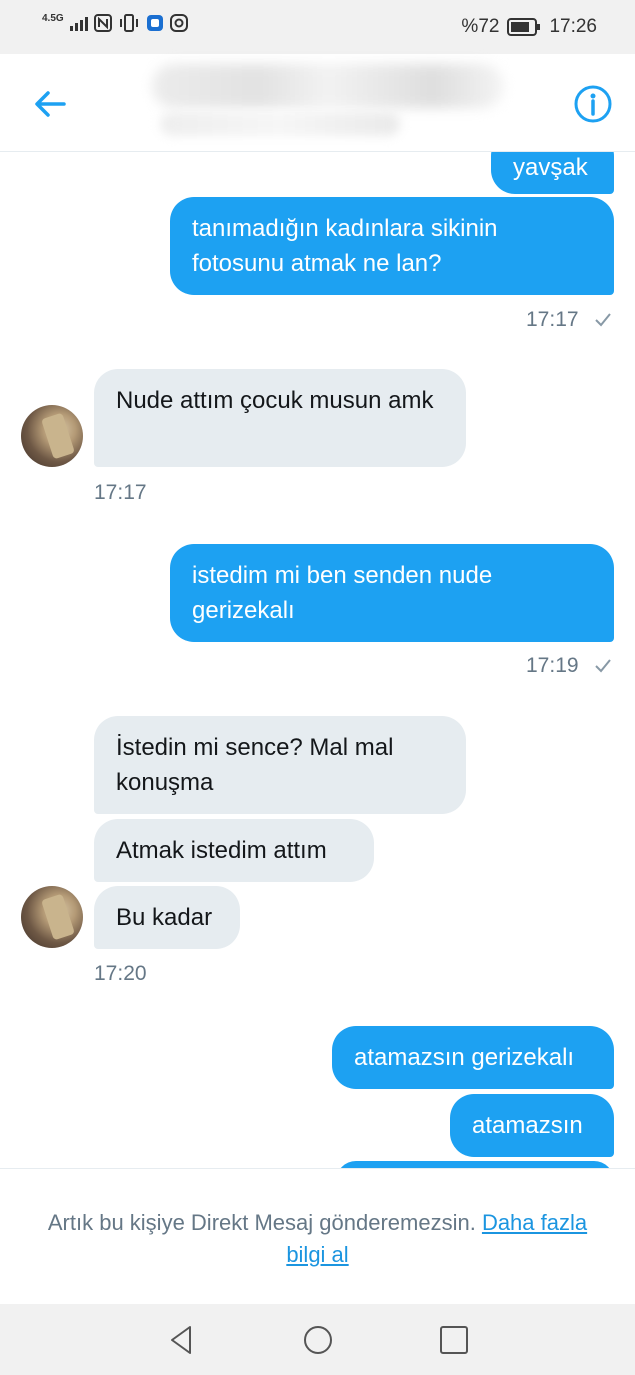 This screenshot has height=1375, width=635. Describe the element at coordinates (178, 23) in the screenshot. I see `instagram-icon` at that location.